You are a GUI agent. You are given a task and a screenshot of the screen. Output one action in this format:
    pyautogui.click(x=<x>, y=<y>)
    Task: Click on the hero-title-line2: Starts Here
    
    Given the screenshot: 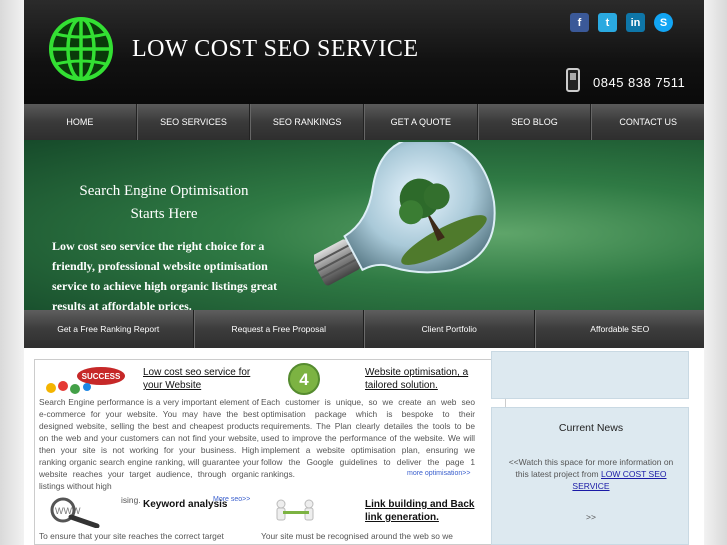 What is the action you would take?
    pyautogui.click(x=164, y=214)
    